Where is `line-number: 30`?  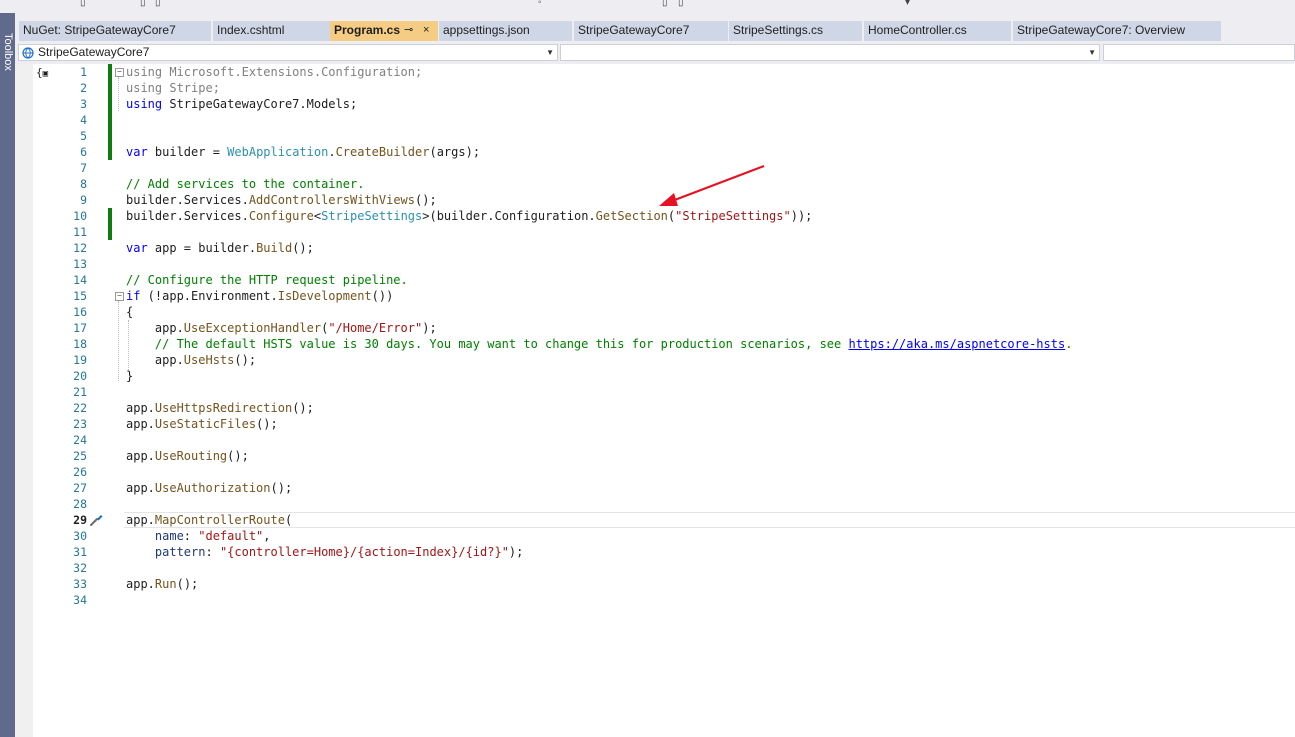 line-number: 30 is located at coordinates (80, 536).